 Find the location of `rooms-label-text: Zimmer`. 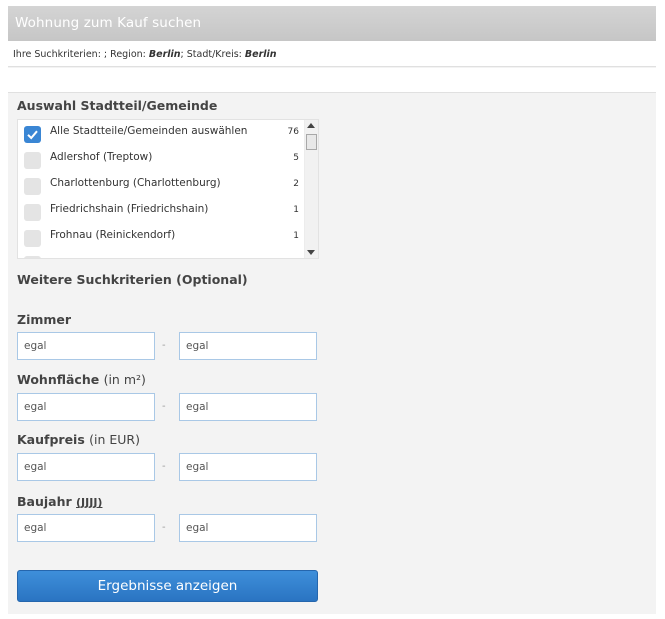

rooms-label-text: Zimmer is located at coordinates (44, 319).